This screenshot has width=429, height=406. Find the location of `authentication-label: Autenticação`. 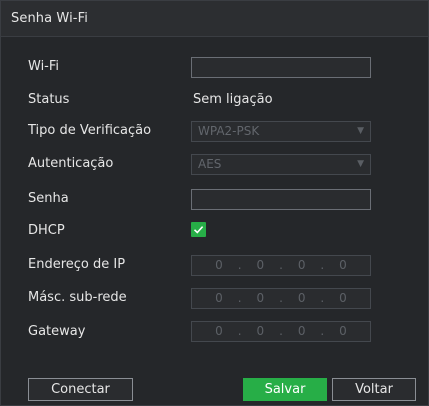

authentication-label: Autenticação is located at coordinates (71, 163).